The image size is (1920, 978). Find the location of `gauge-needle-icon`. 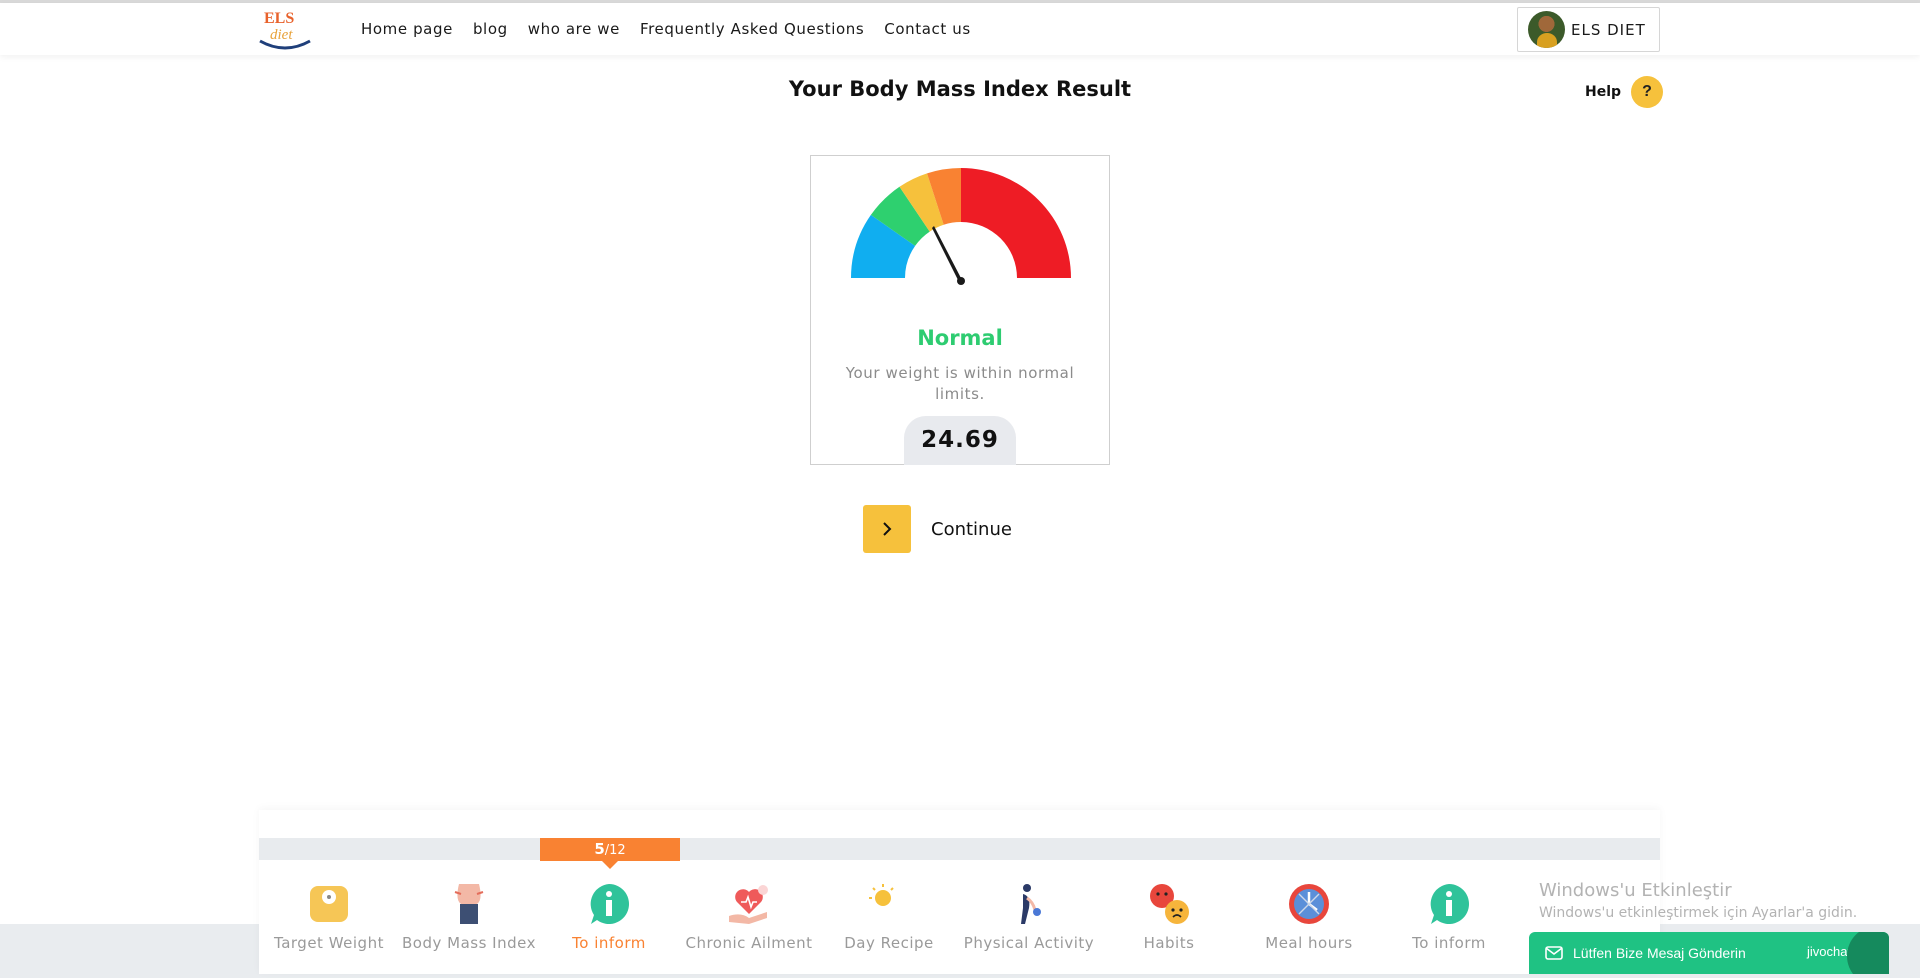

gauge-needle-icon is located at coordinates (948, 255).